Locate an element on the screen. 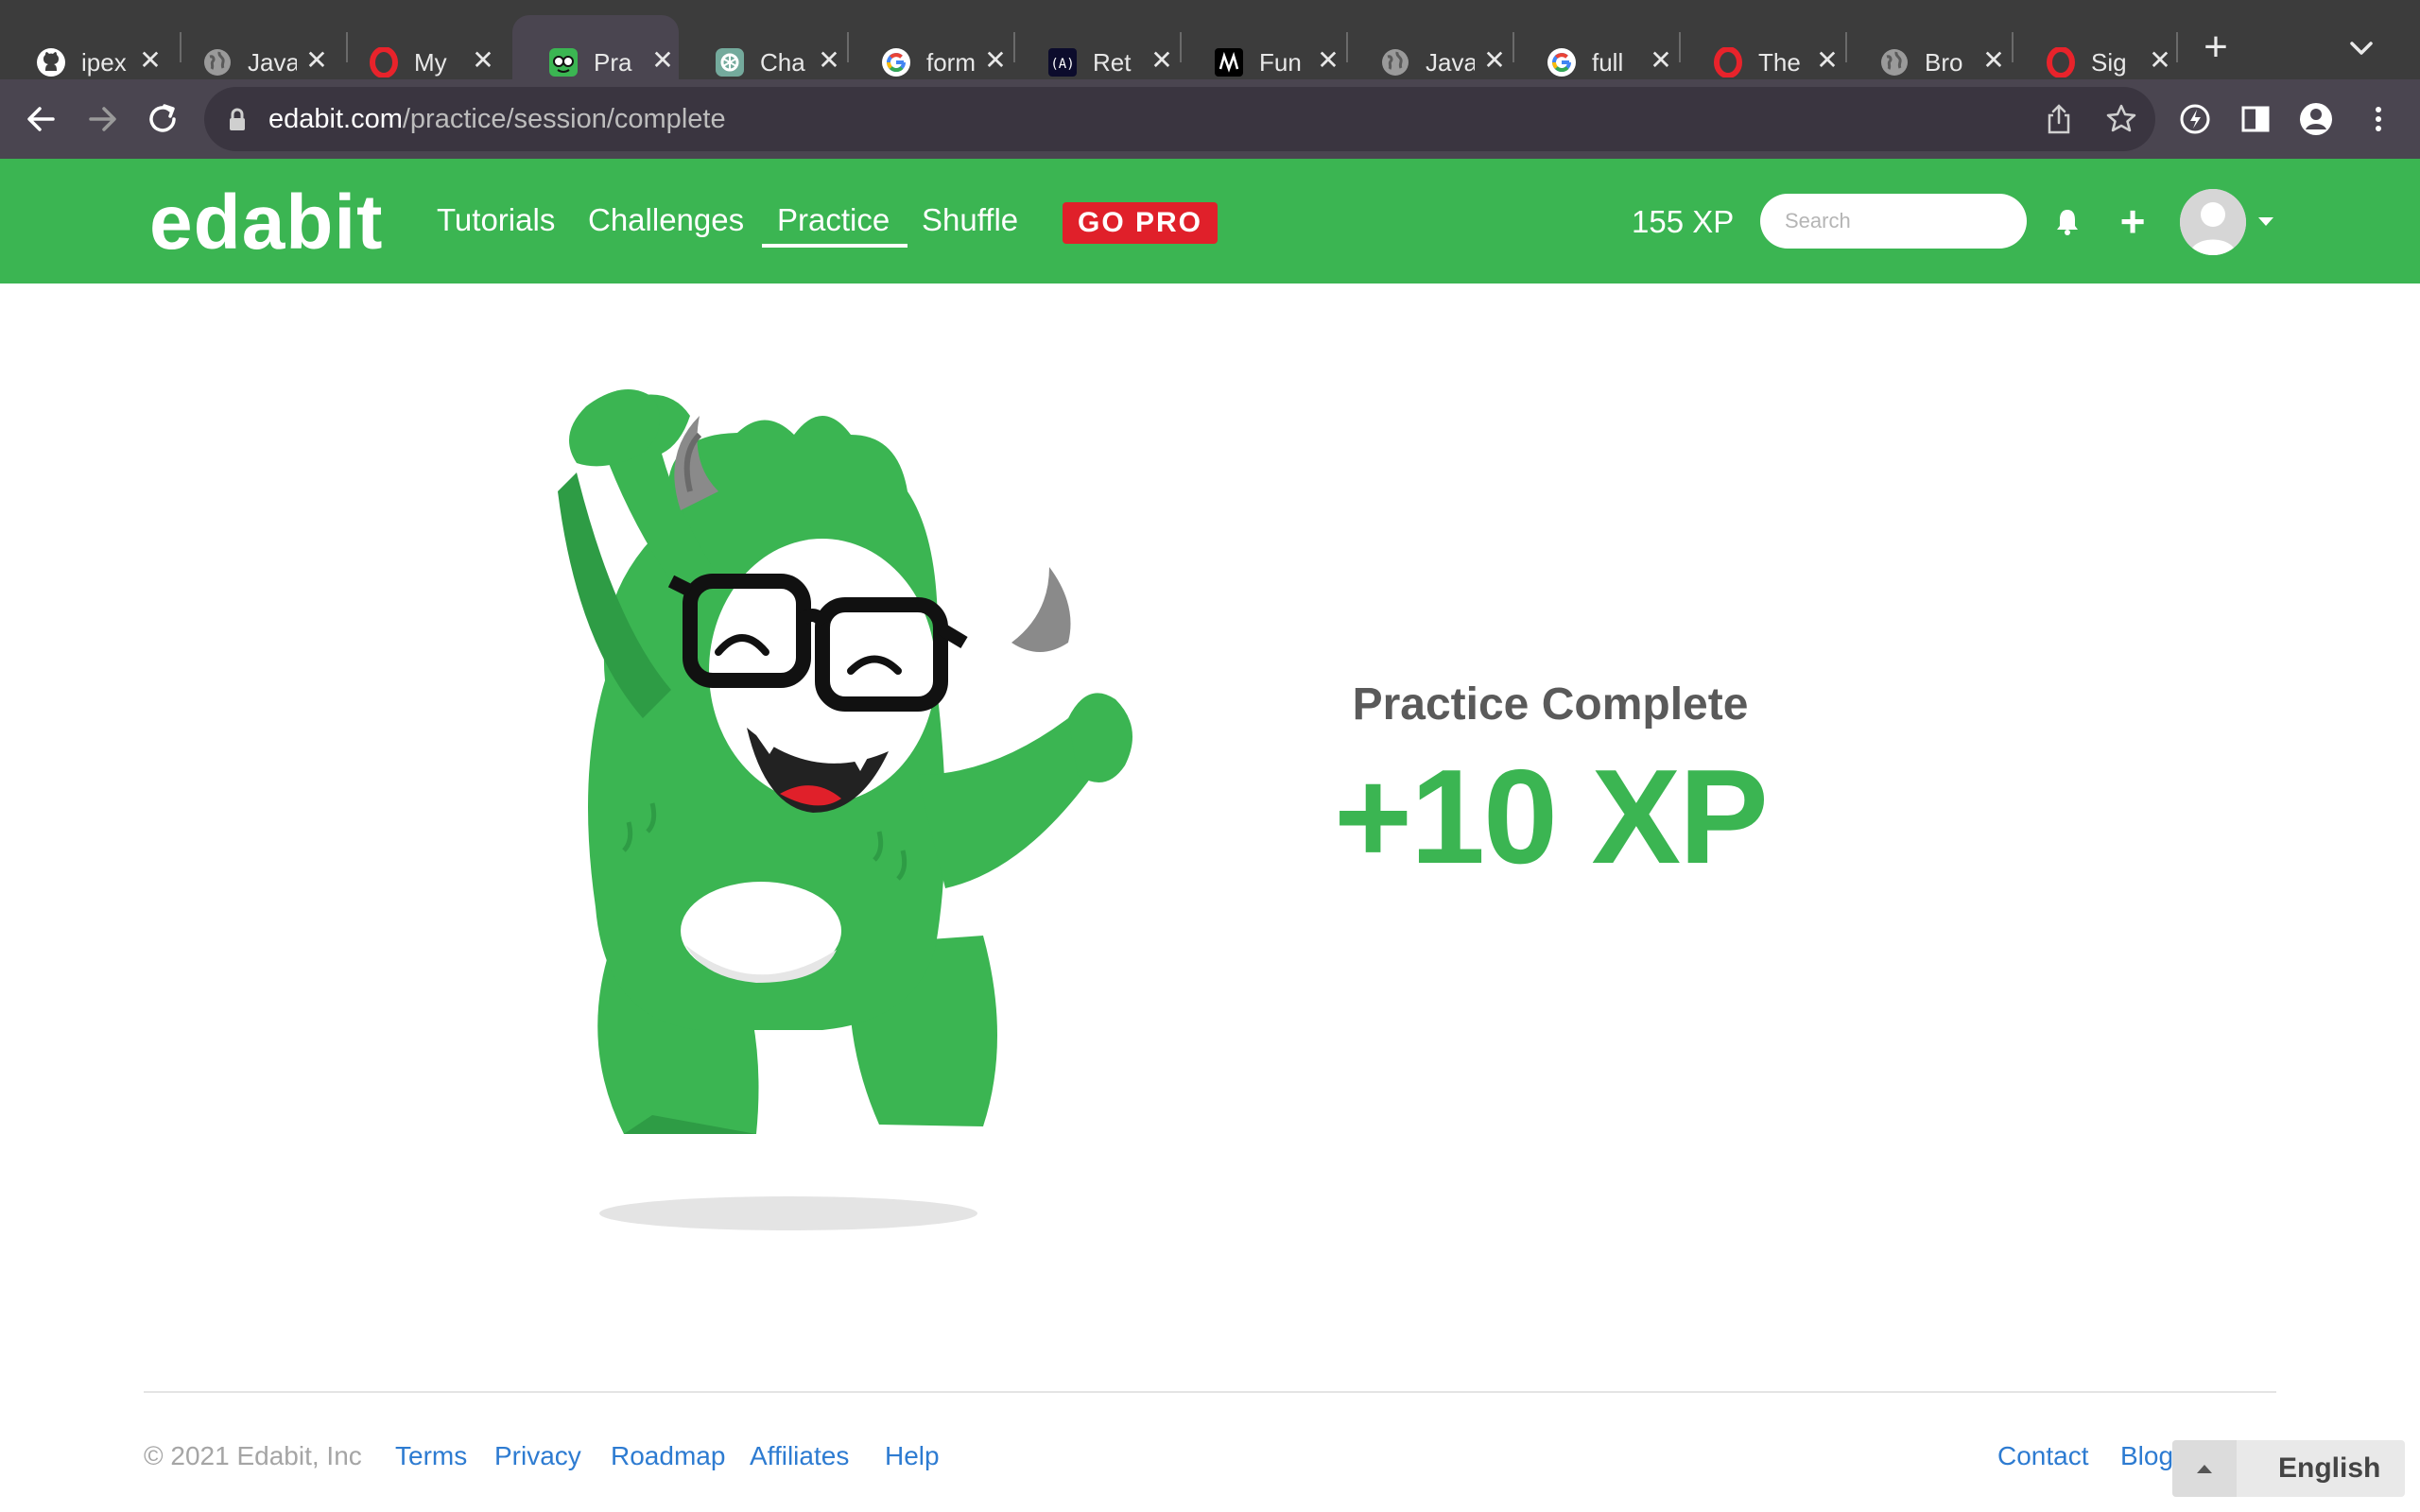 Image resolution: width=2420 pixels, height=1512 pixels. browser-tab: form ✕ is located at coordinates (928, 47).